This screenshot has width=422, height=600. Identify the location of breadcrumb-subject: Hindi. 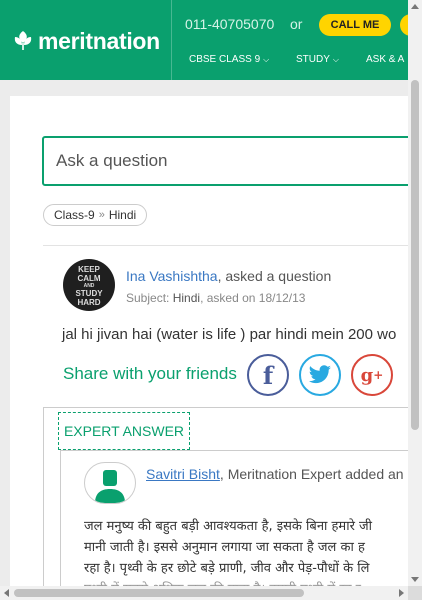
(122, 215).